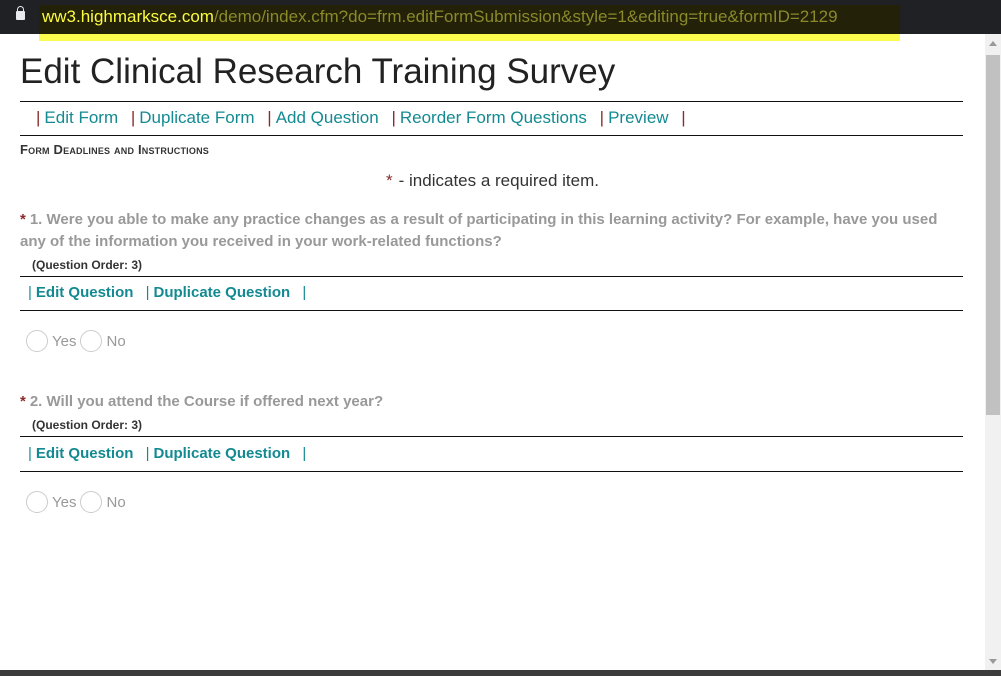  I want to click on edit-form-link: Edit Form, so click(81, 117).